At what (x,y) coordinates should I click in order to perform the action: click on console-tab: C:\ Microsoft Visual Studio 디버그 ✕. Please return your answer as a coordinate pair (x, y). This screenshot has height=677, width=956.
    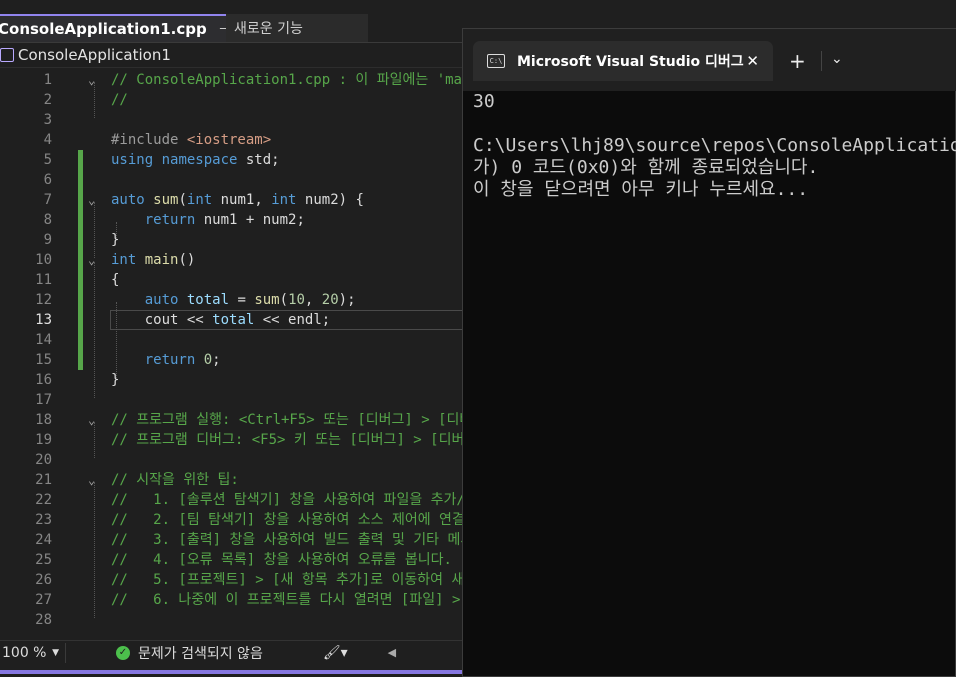
    Looking at the image, I should click on (623, 61).